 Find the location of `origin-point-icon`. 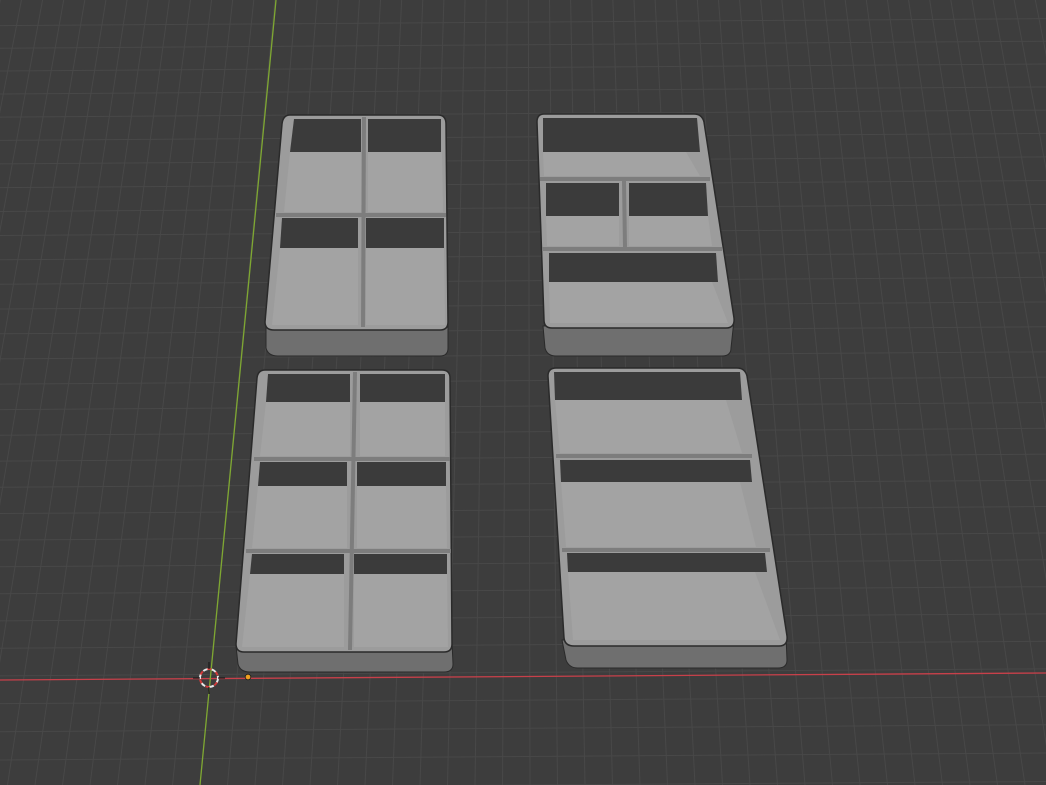

origin-point-icon is located at coordinates (248, 677).